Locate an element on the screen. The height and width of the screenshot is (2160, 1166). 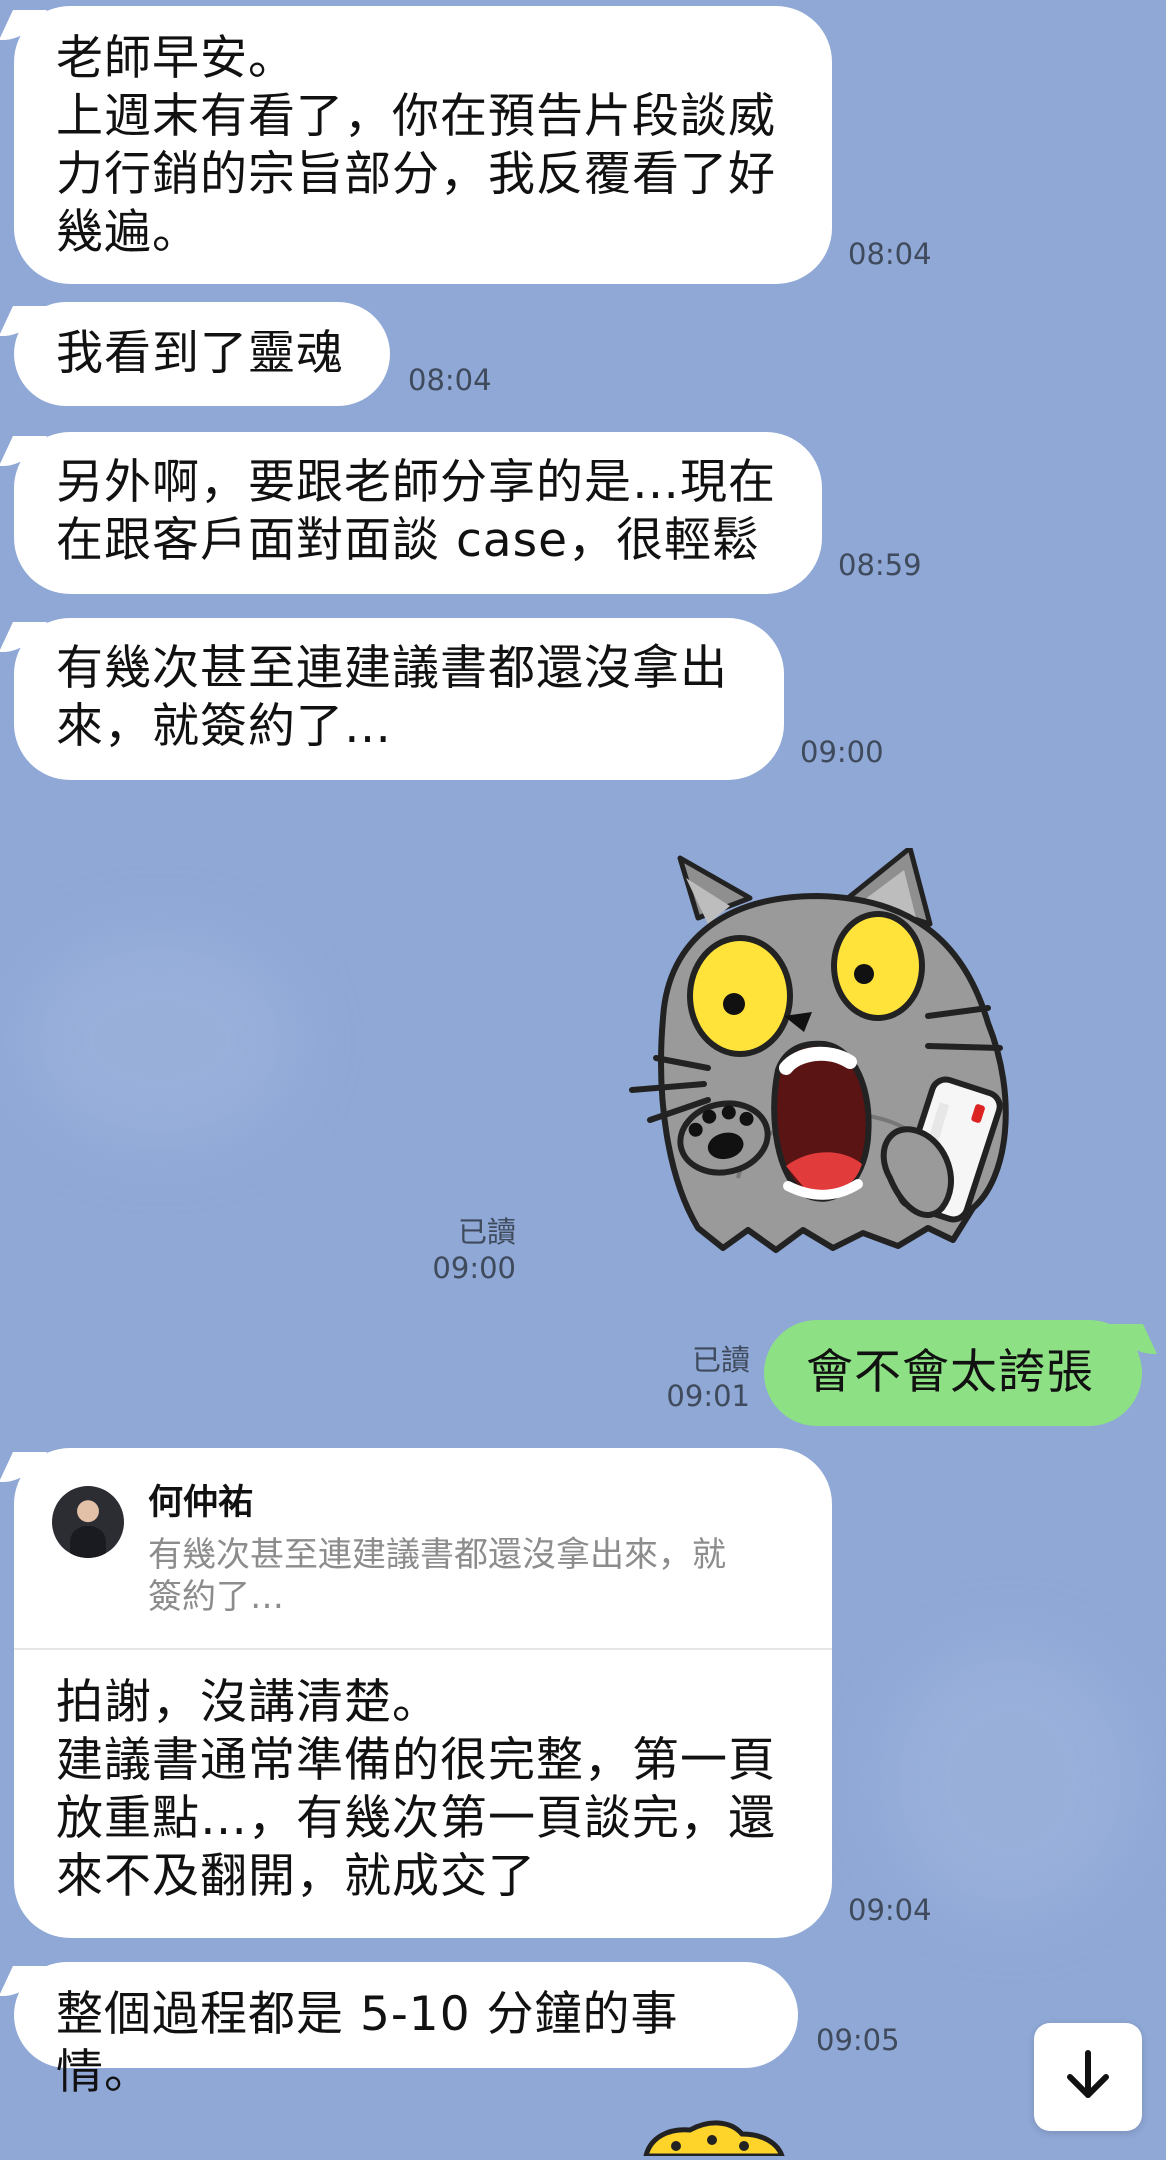
message-timestamp: 09:01 is located at coordinates (708, 1396).